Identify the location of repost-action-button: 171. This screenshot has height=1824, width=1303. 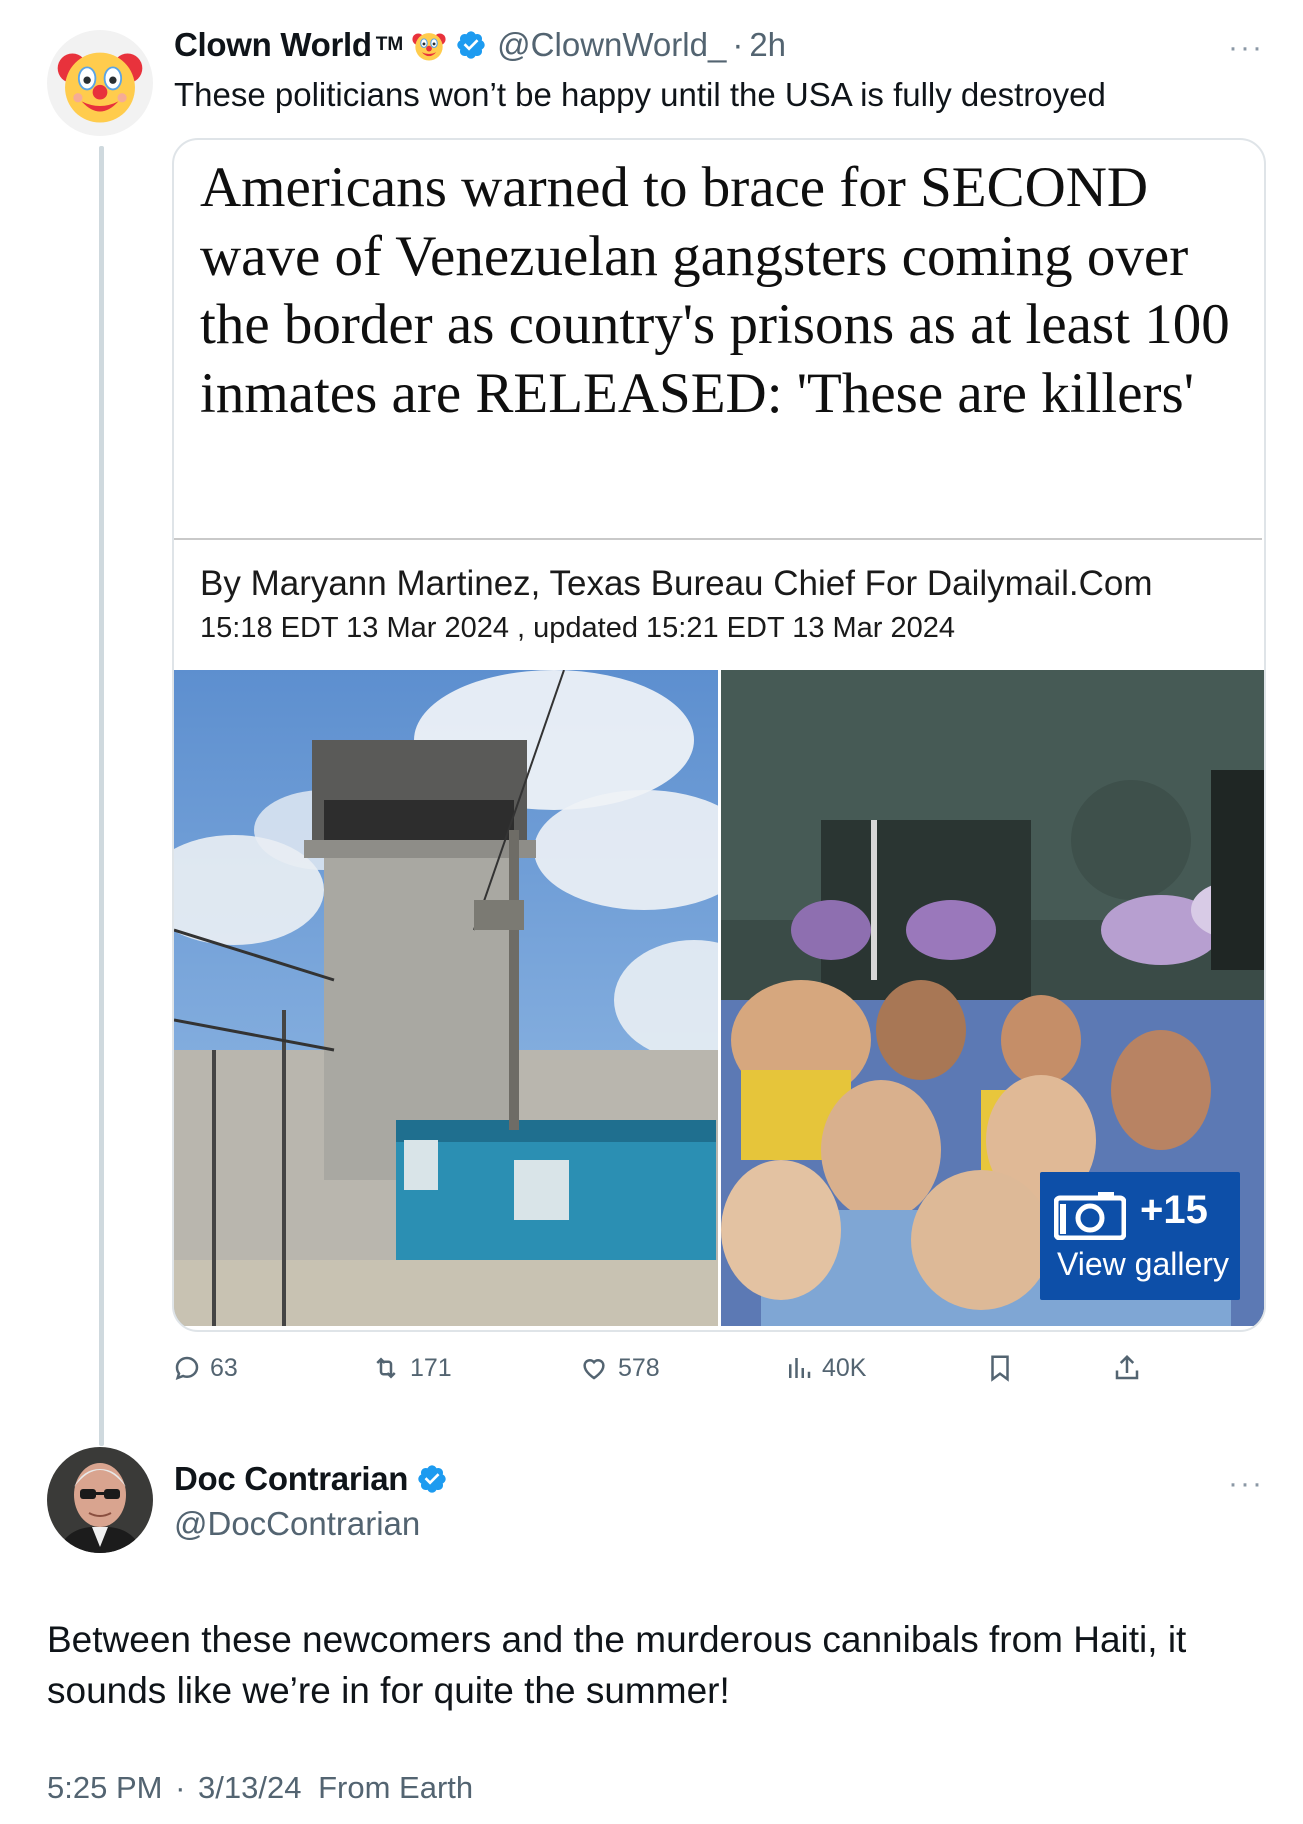
(411, 1368).